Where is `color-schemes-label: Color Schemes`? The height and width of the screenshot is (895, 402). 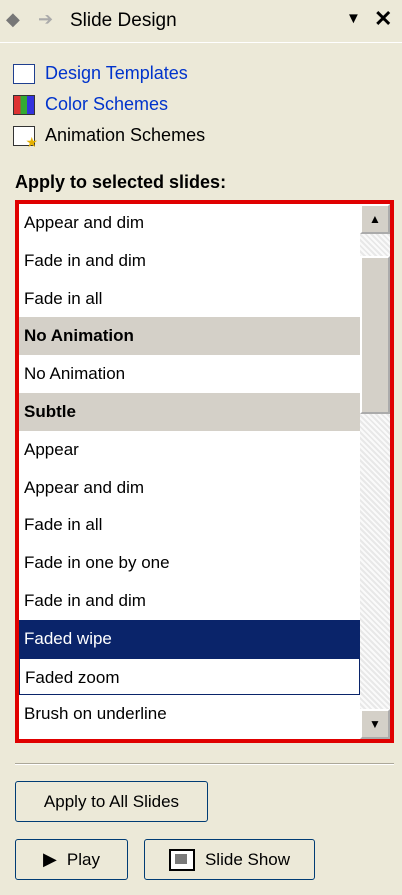 color-schemes-label: Color Schemes is located at coordinates (107, 104).